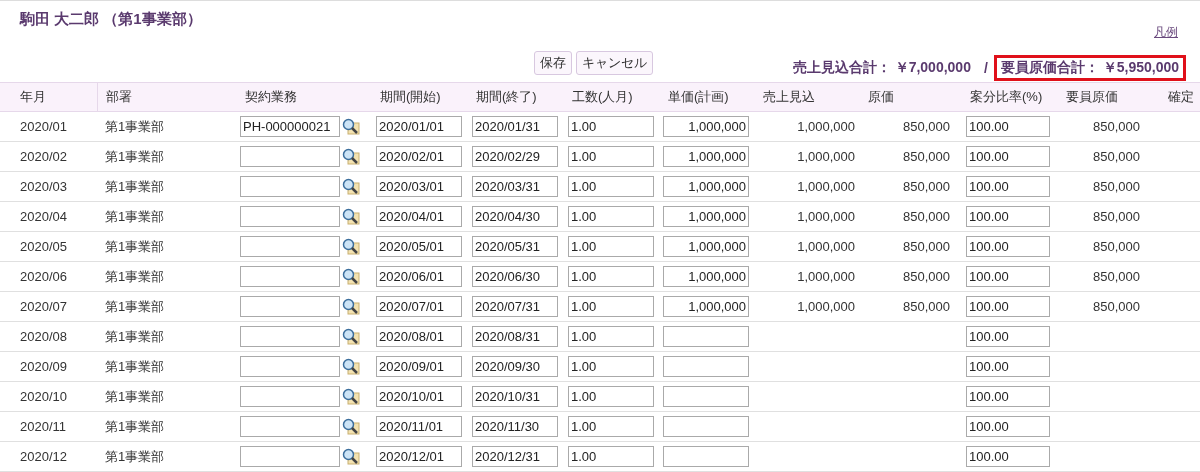 The image size is (1200, 472). What do you see at coordinates (419, 366) in the screenshot?
I see `start-date-field: 2020/09/01` at bounding box center [419, 366].